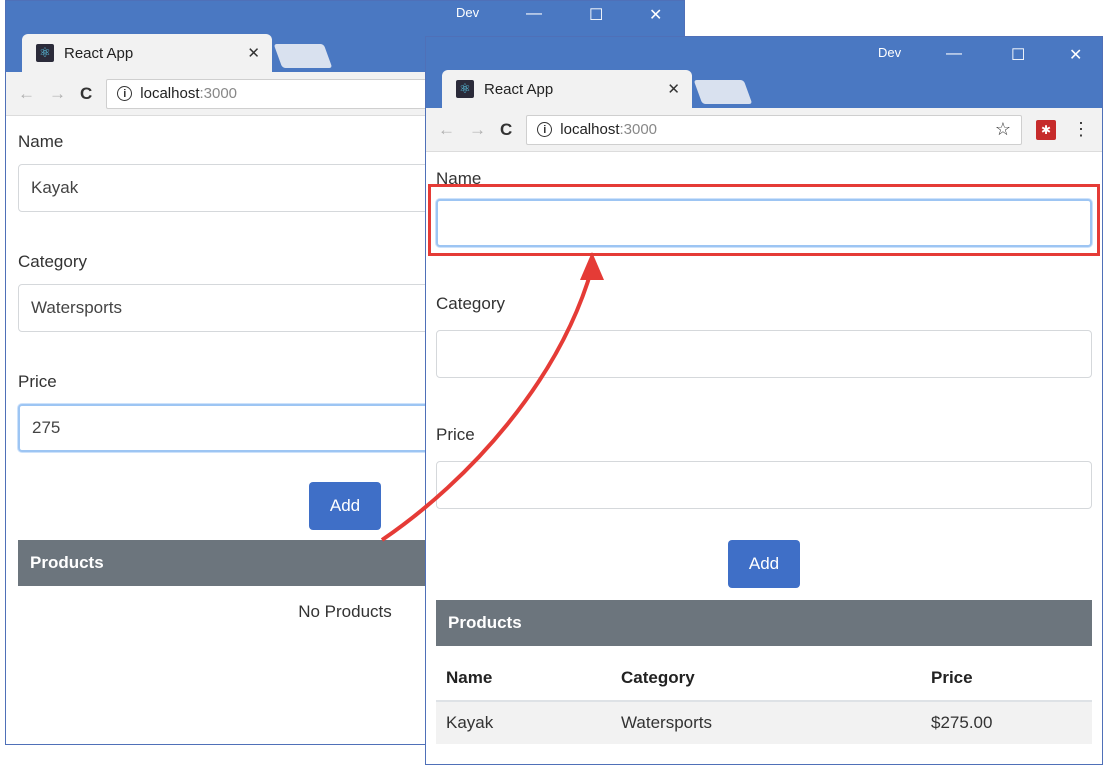 The image size is (1103, 765). What do you see at coordinates (764, 223) in the screenshot?
I see `name-input` at bounding box center [764, 223].